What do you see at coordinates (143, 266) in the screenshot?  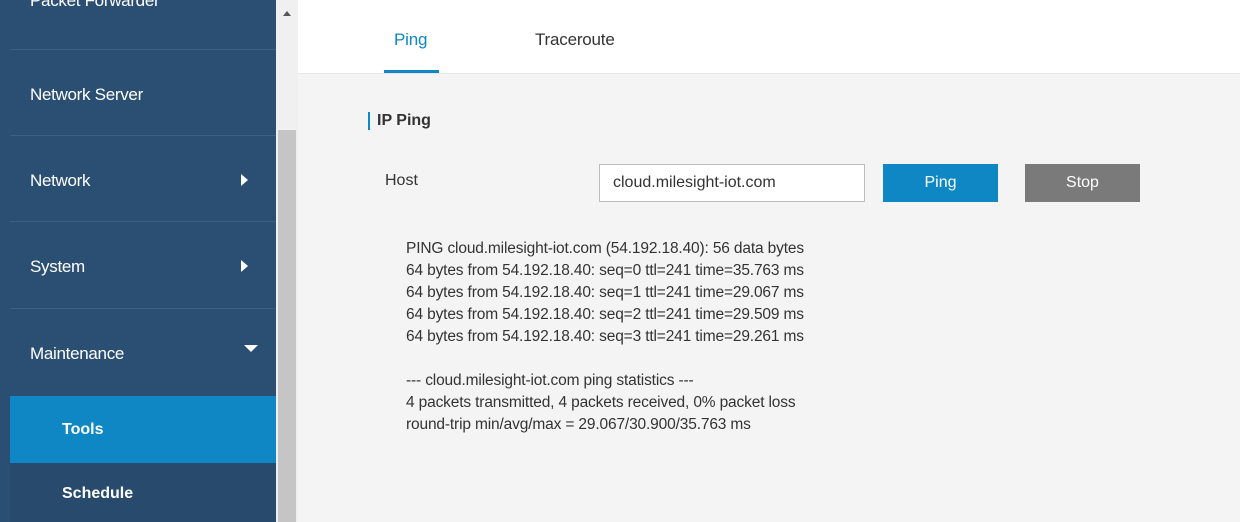 I see `sidebar-item-system: System` at bounding box center [143, 266].